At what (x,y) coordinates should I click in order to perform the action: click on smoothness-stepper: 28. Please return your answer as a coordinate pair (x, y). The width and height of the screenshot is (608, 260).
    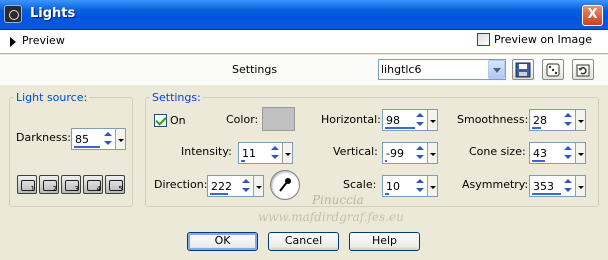
    Looking at the image, I should click on (557, 120).